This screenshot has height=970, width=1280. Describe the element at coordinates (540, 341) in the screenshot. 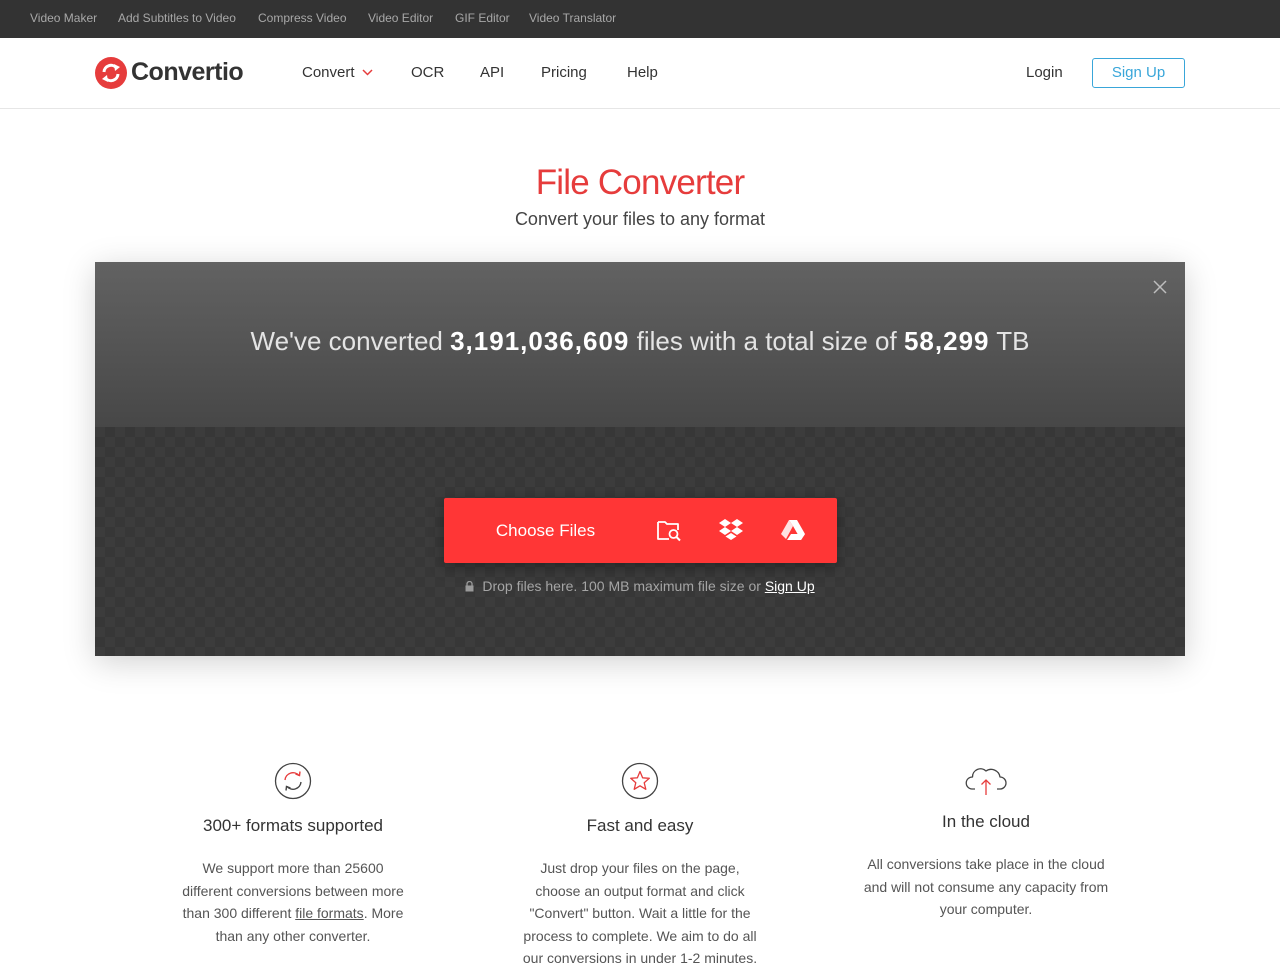

I see `files-count: 3,191,036,609` at that location.